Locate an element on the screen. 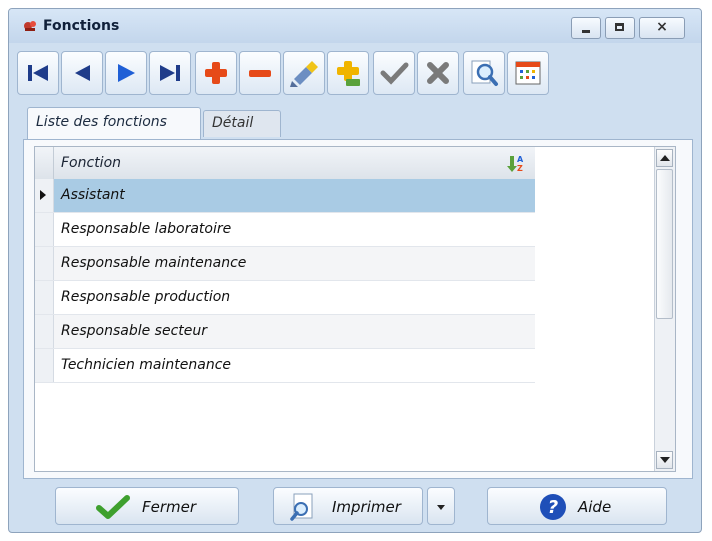  previous-record-button is located at coordinates (82, 73).